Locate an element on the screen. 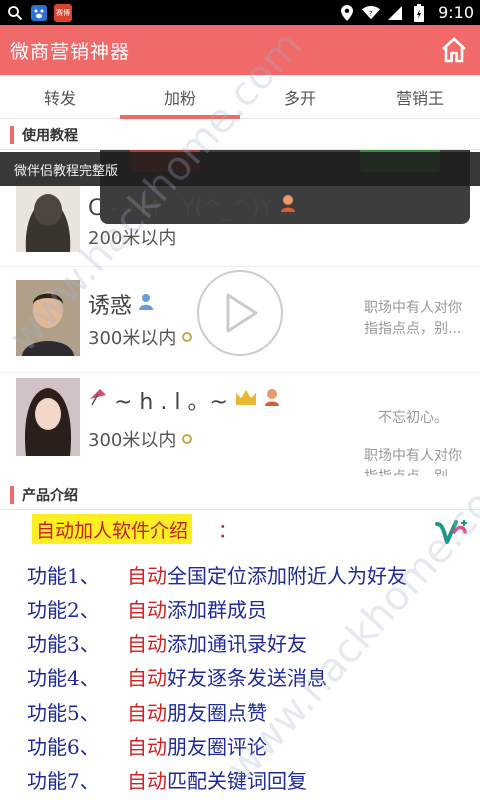 The image size is (480, 800). tab-bar: 转发 加粉 多开 营销王 is located at coordinates (240, 97).